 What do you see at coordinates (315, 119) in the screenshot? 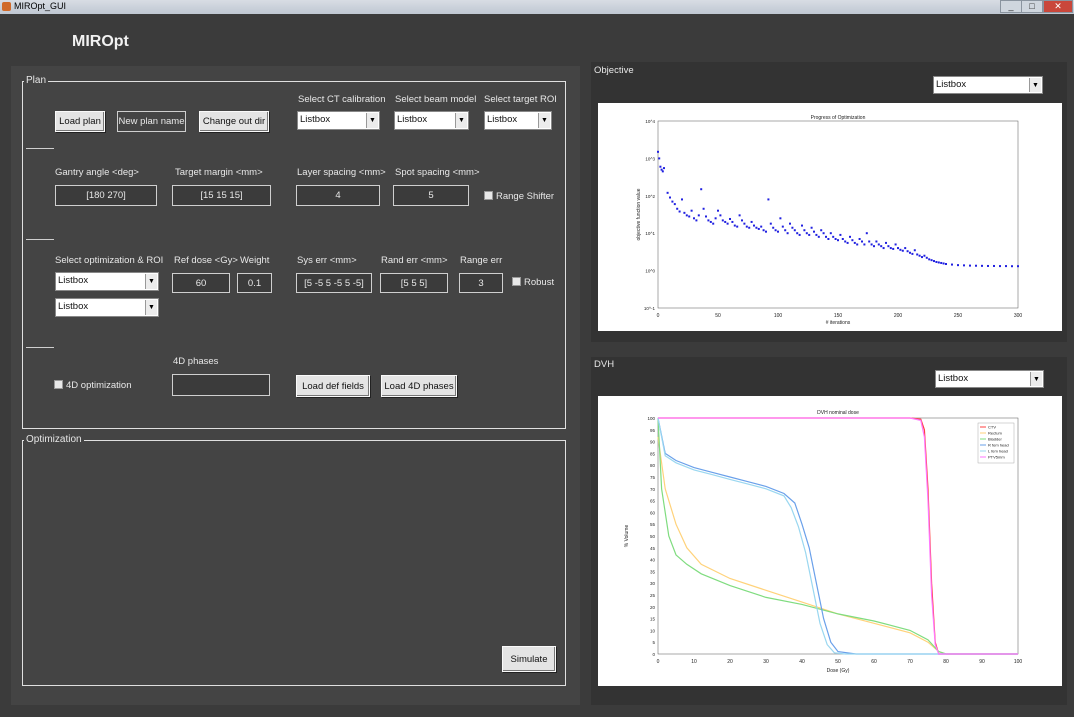
I see `ct-calibration-value: Listbox` at bounding box center [315, 119].